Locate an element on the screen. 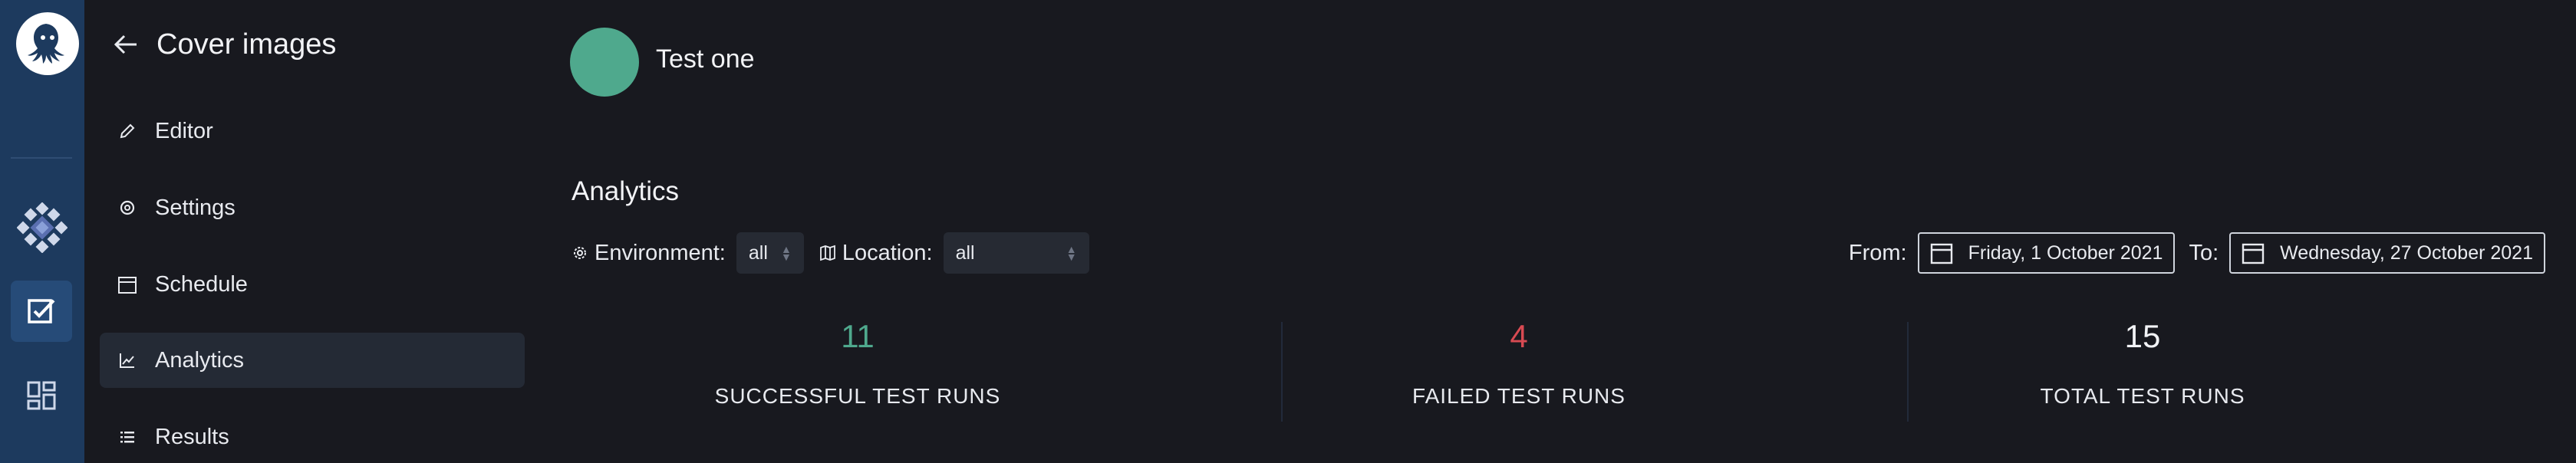 The width and height of the screenshot is (2576, 463). environment-value: all is located at coordinates (758, 252).